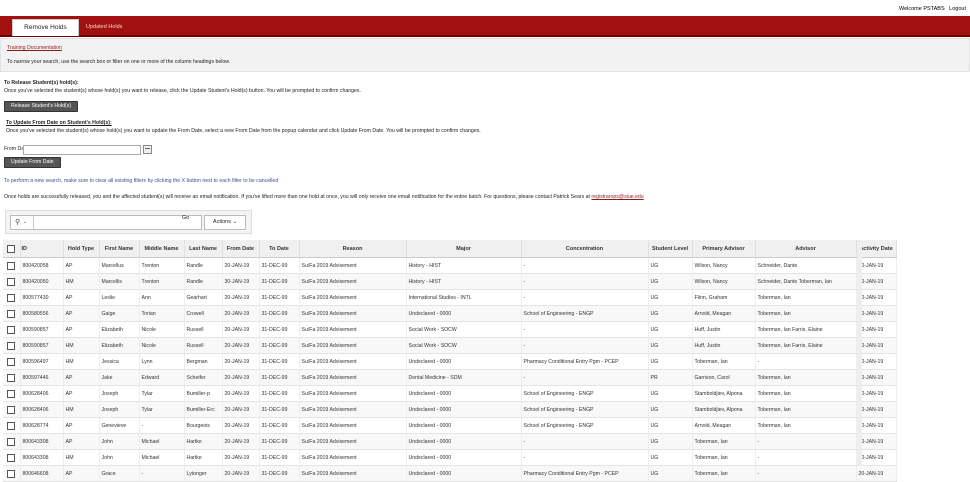 The height and width of the screenshot is (482, 970). Describe the element at coordinates (806, 457) in the screenshot. I see `table-cell: -` at that location.